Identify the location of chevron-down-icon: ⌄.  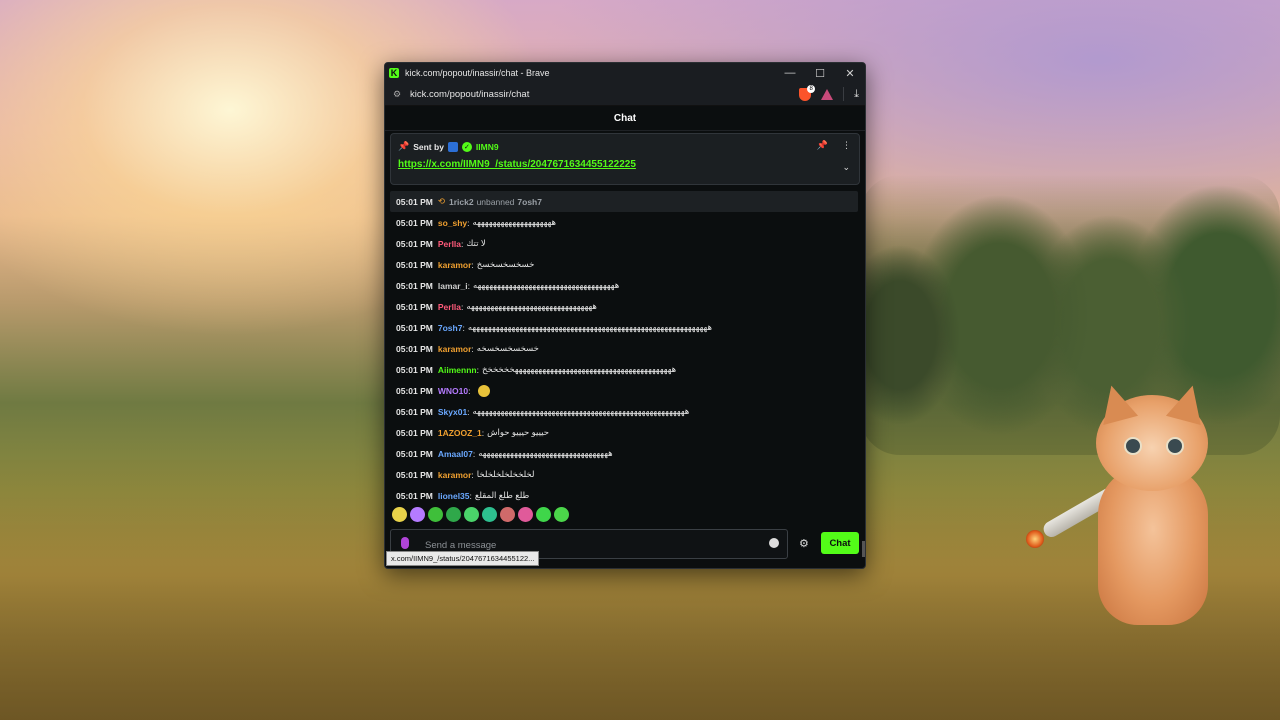
(846, 167).